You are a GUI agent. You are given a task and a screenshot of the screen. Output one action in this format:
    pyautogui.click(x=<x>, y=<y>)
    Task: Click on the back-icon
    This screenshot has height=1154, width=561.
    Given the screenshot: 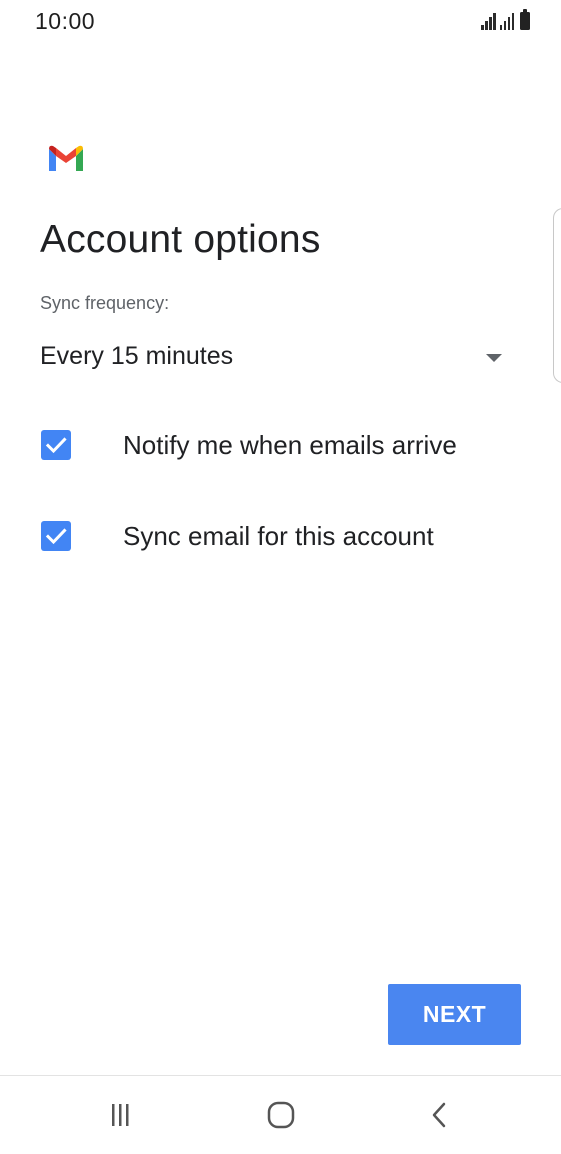 What is the action you would take?
    pyautogui.click(x=439, y=1115)
    